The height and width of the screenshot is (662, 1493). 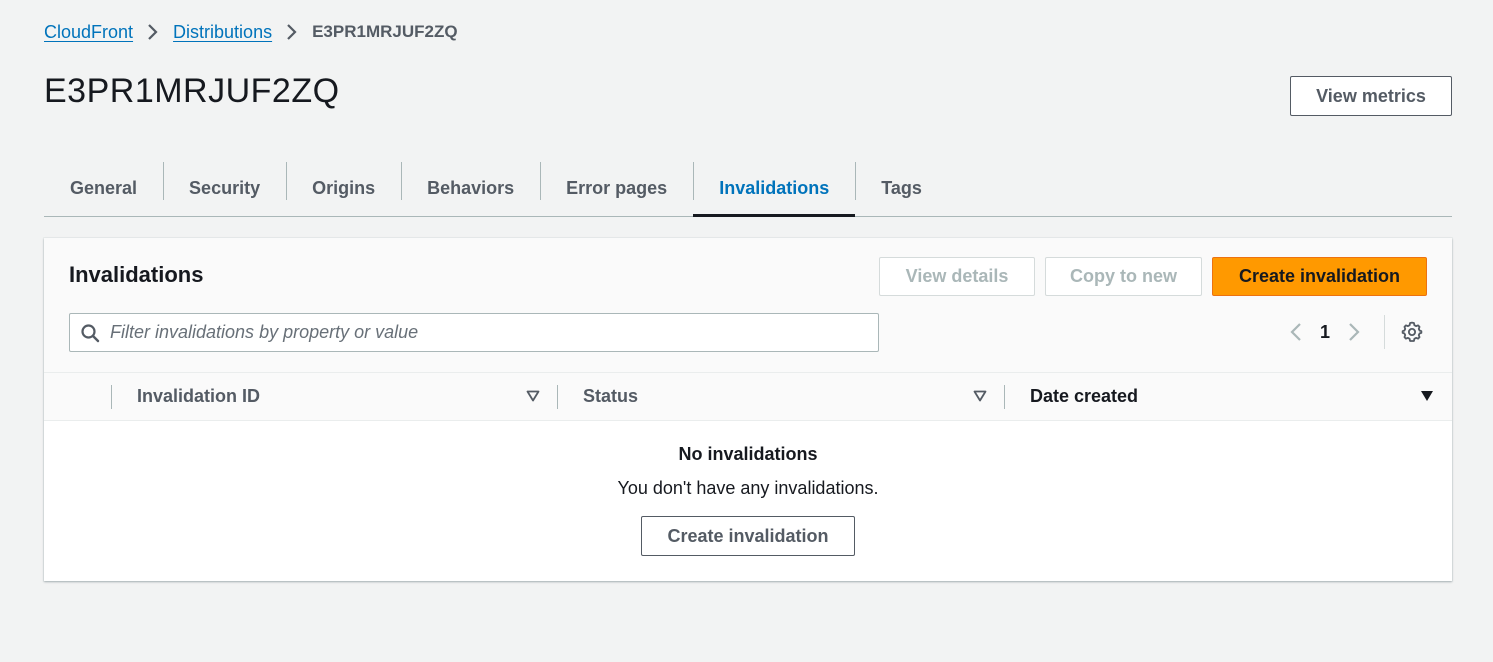 I want to click on column-header-label: Invalidation ID, so click(x=199, y=396).